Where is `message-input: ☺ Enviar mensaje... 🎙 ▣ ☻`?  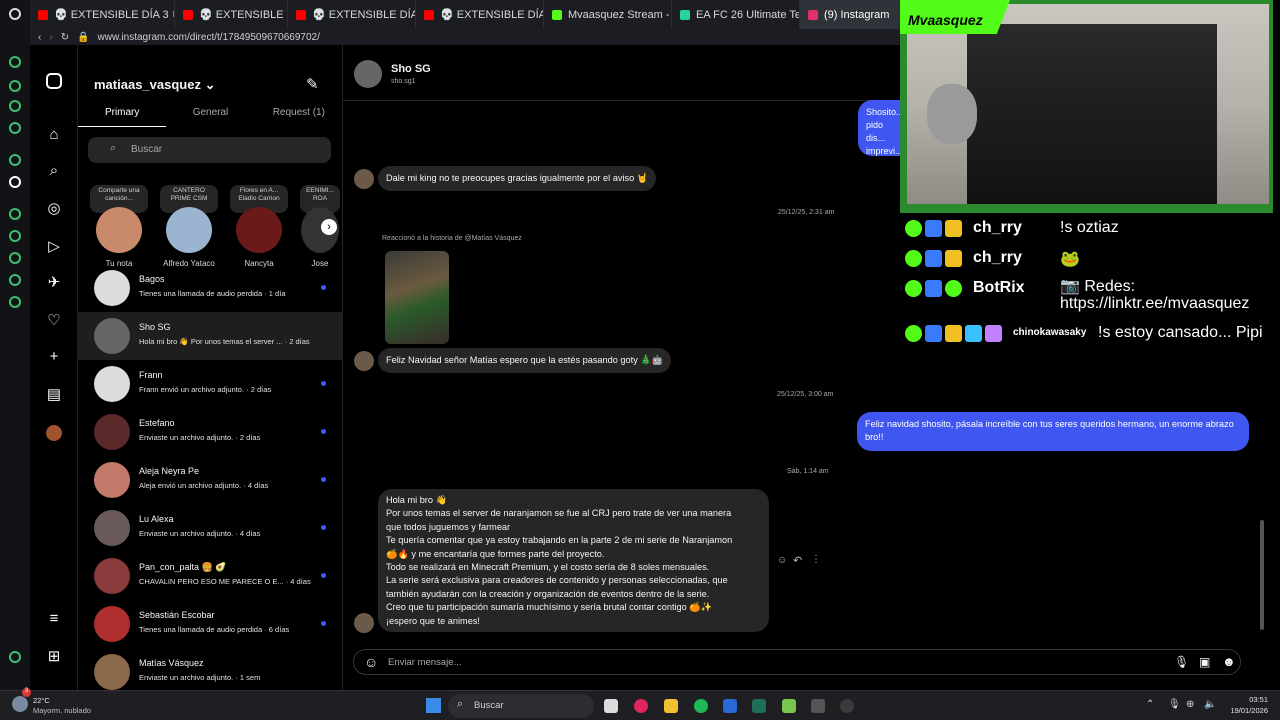
message-input: ☺ Enviar mensaje... 🎙 ▣ ☻ is located at coordinates (797, 662).